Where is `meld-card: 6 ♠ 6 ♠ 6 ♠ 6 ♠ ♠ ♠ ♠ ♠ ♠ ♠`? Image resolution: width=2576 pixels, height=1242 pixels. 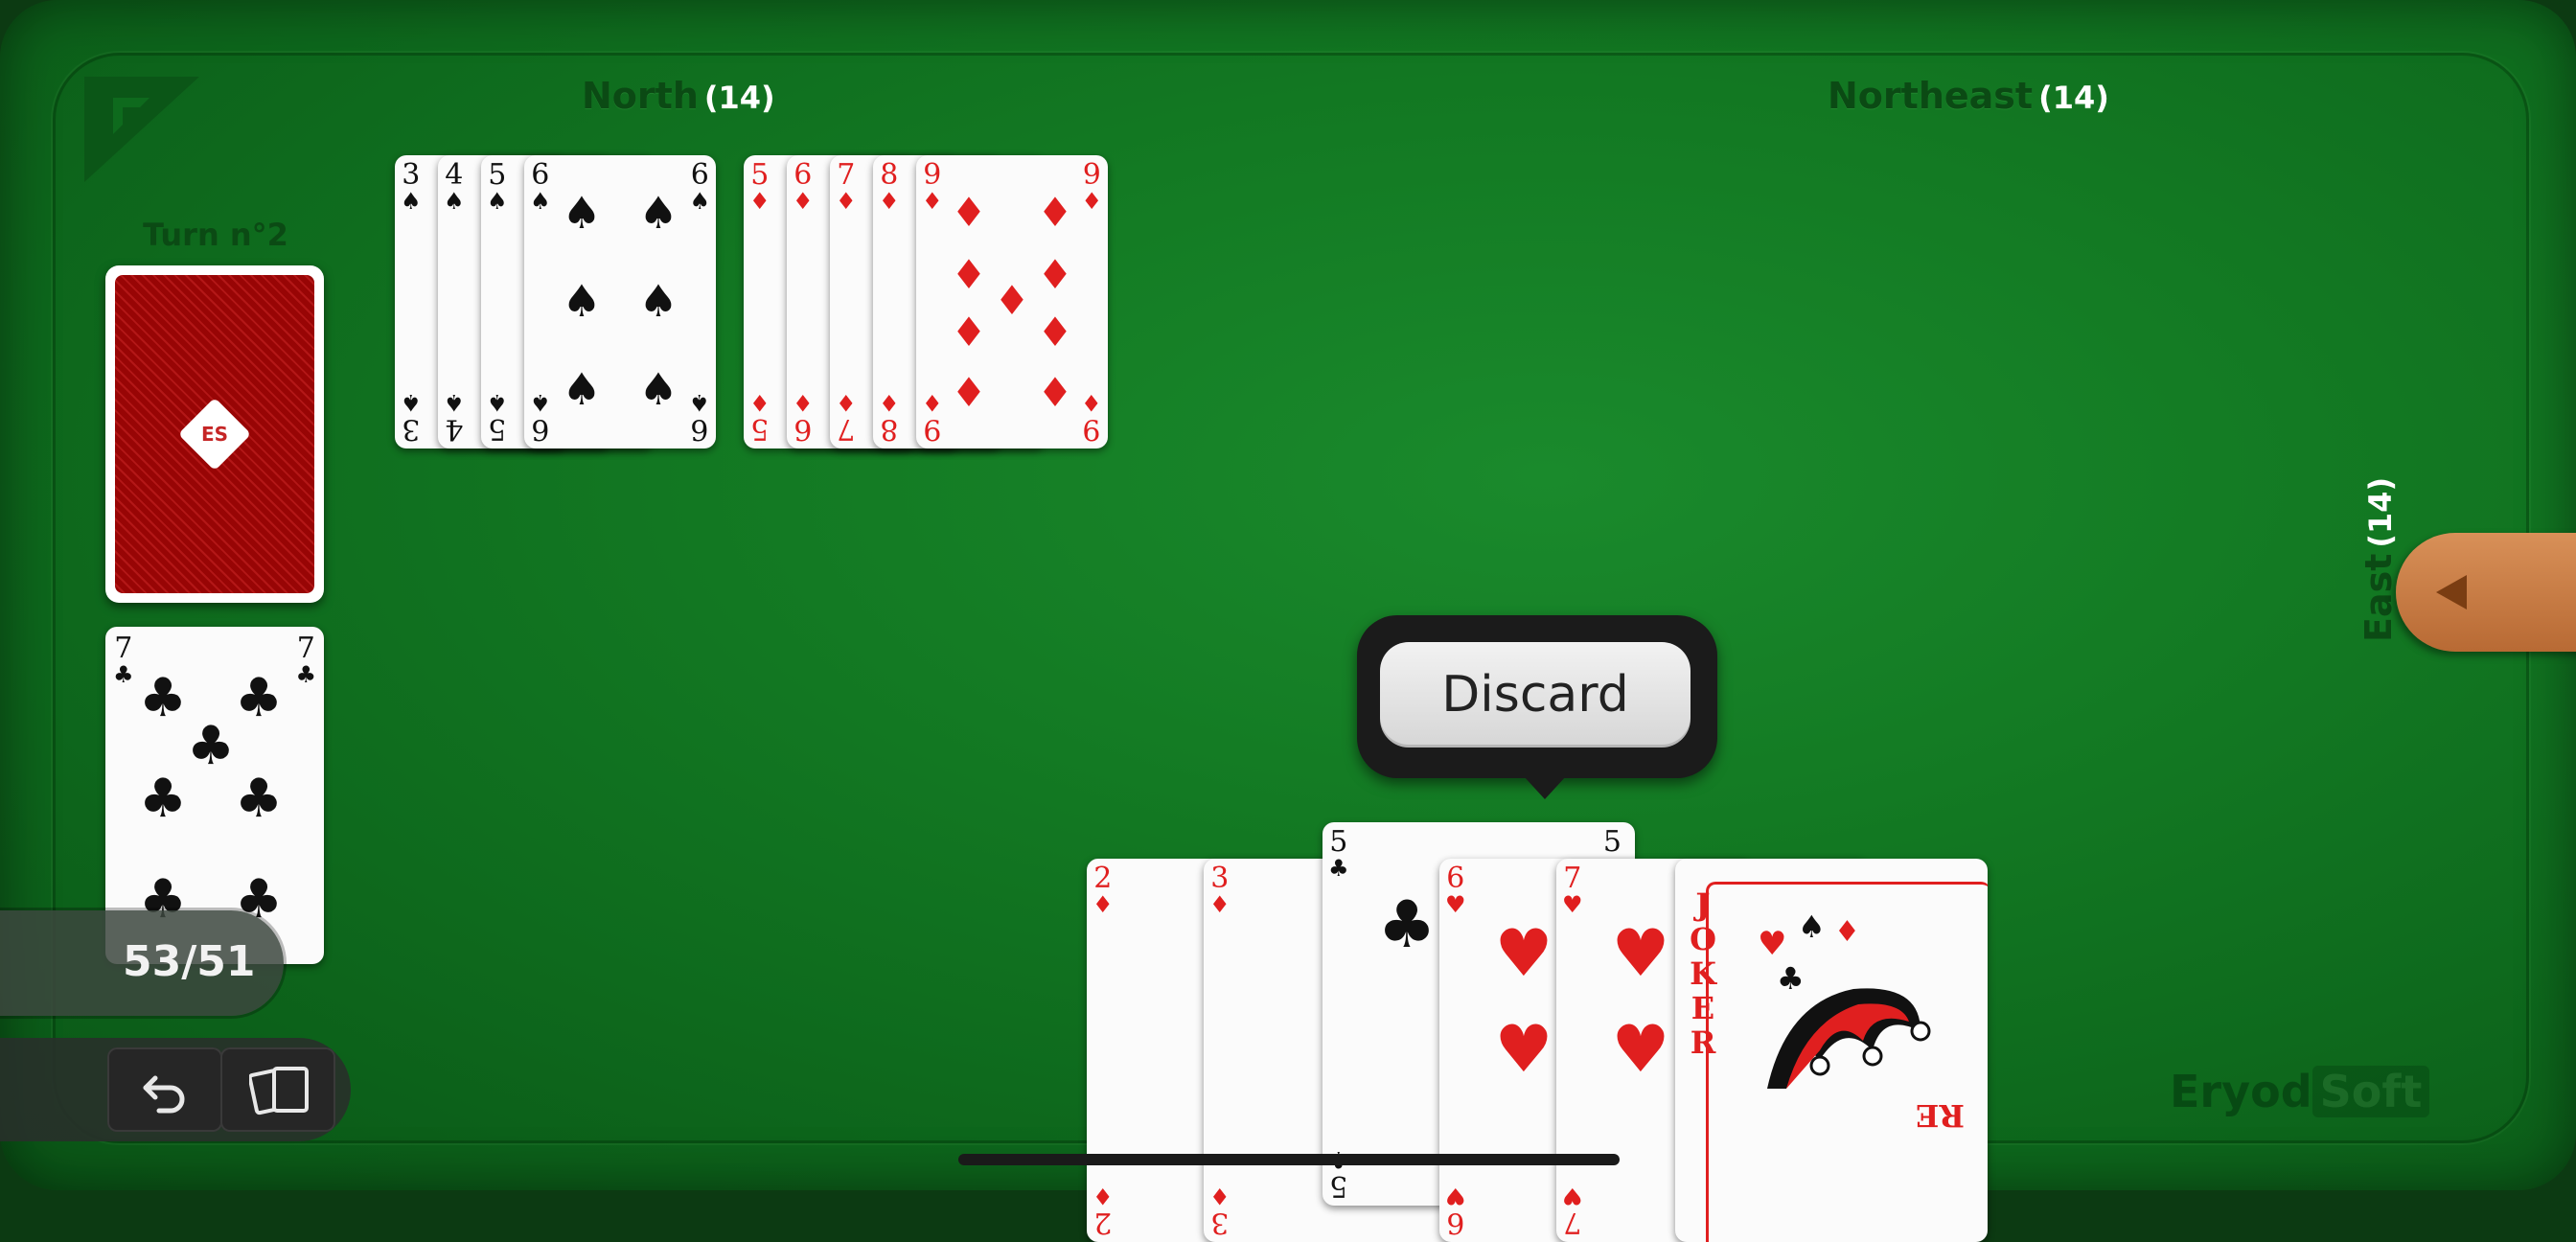 meld-card: 6 ♠ 6 ♠ 6 ♠ 6 ♠ ♠ ♠ ♠ ♠ ♠ ♠ is located at coordinates (620, 301).